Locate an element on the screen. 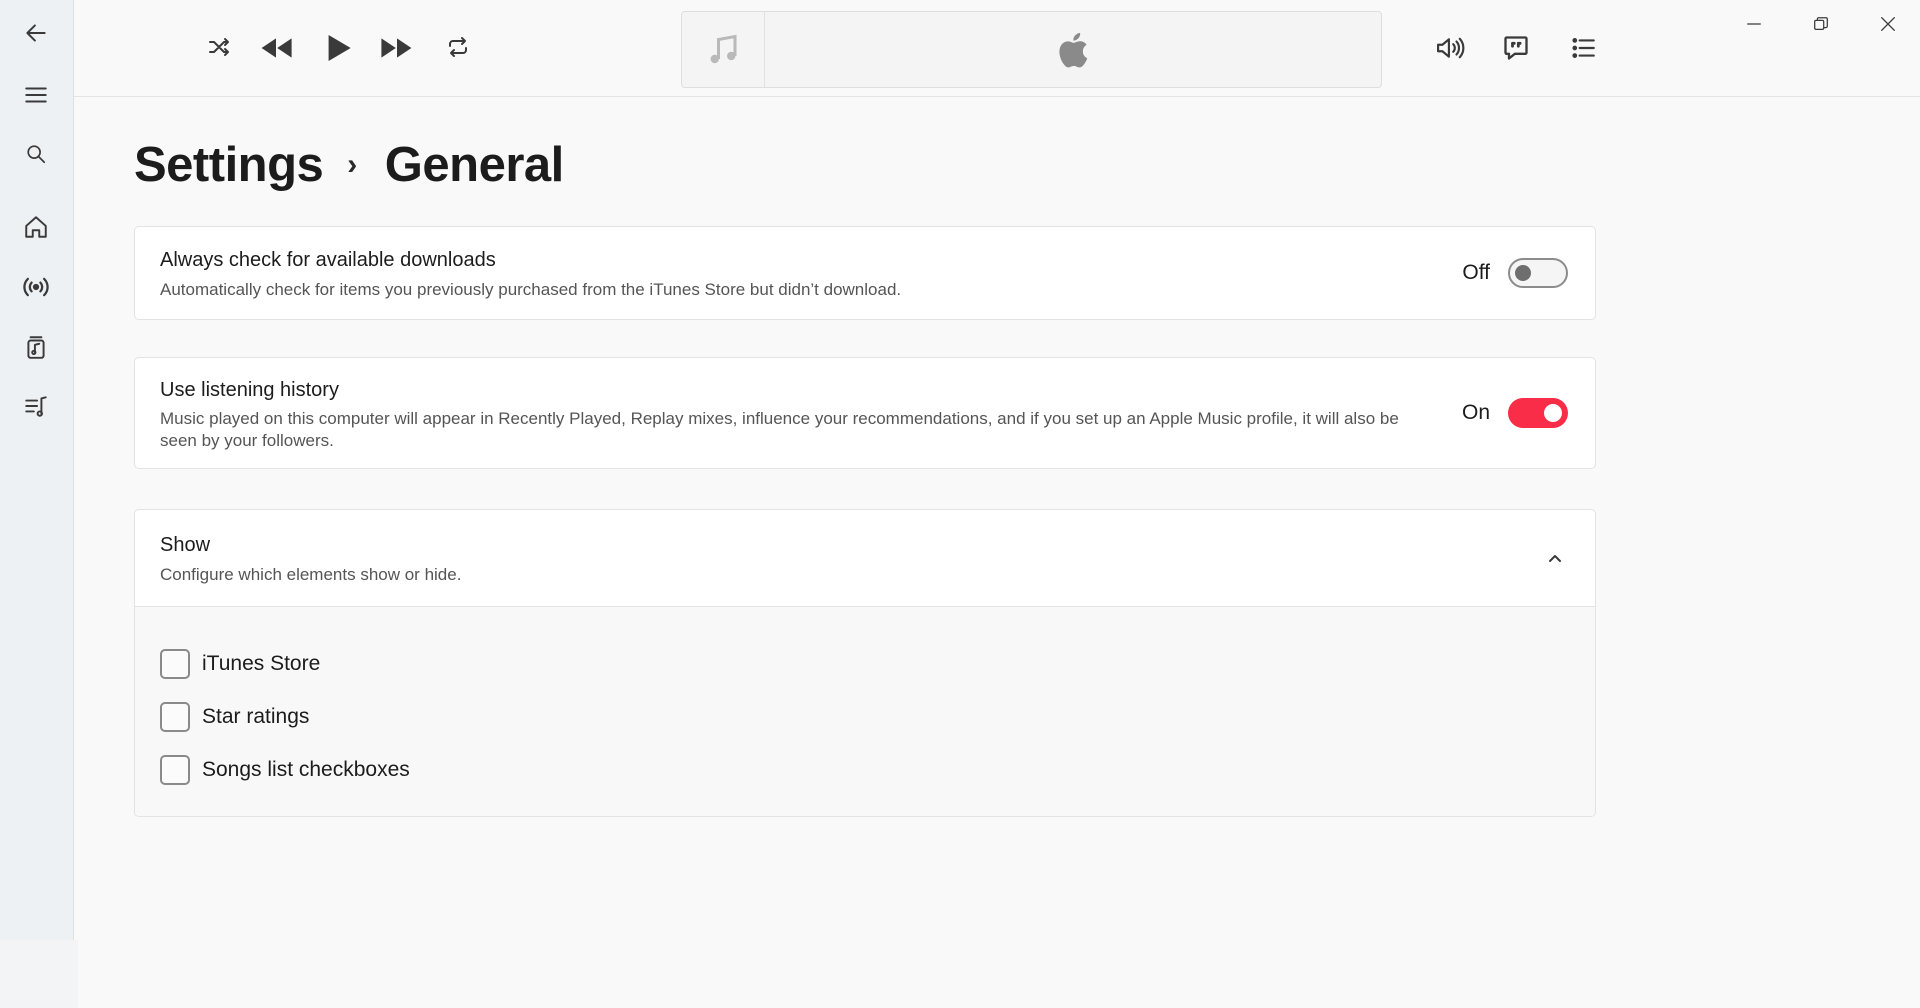 The width and height of the screenshot is (1920, 1008). repeat-button is located at coordinates (458, 47).